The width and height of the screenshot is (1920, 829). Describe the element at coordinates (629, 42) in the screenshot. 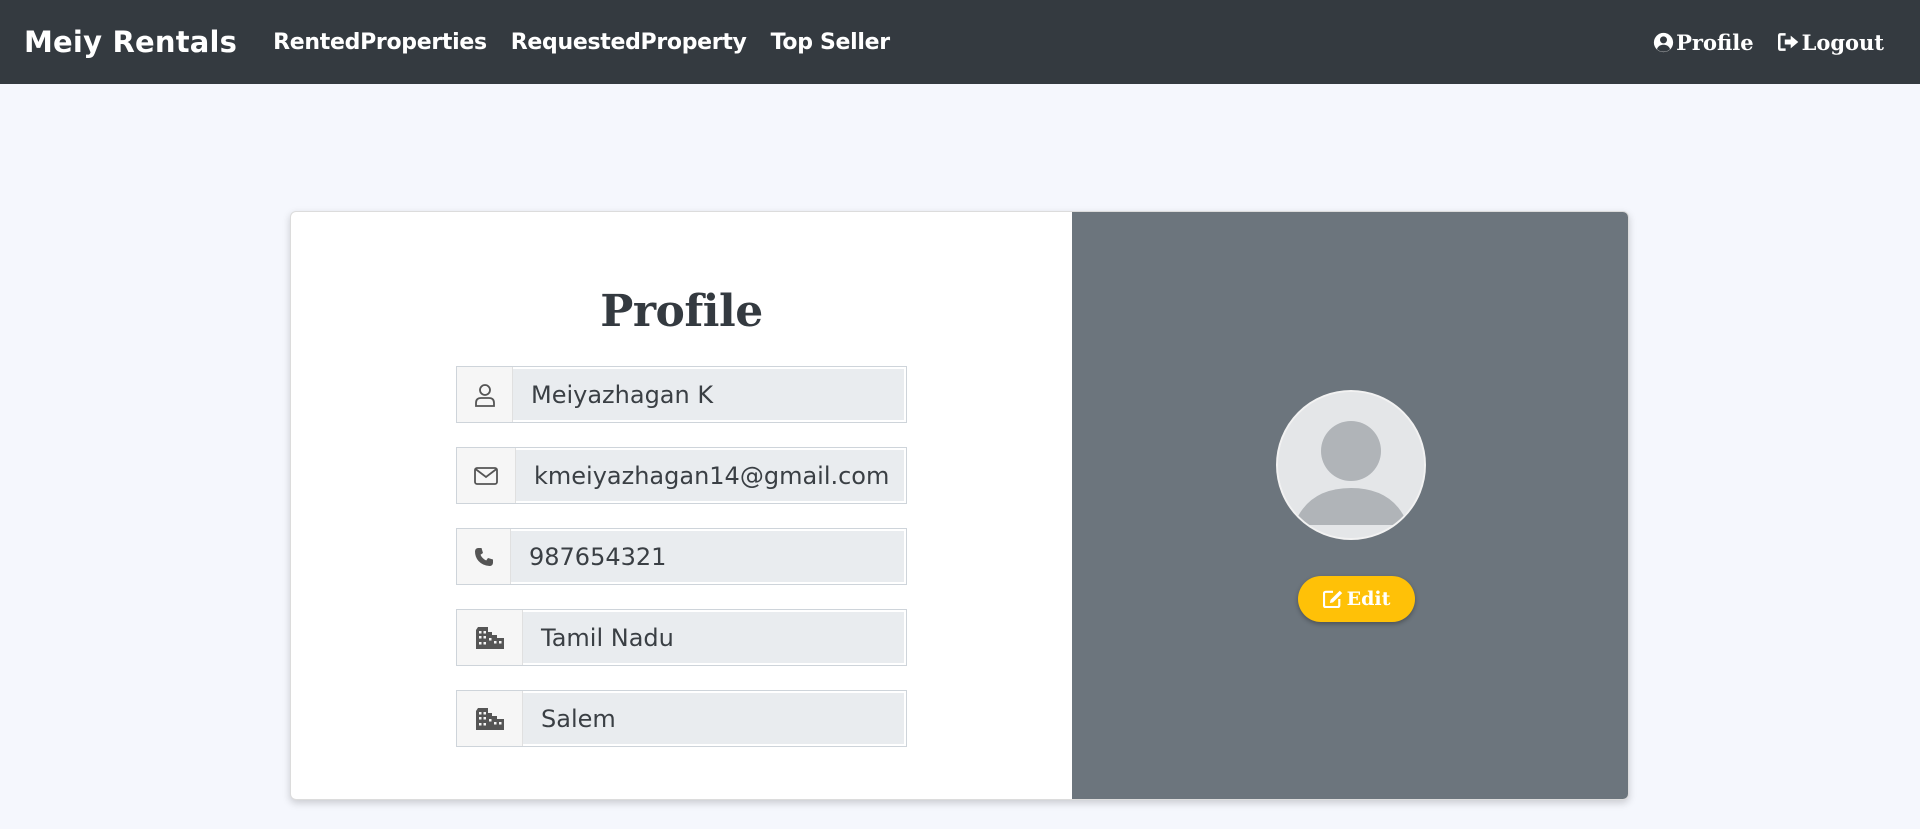

I see `nav-link-requested-property: RequestedProperty` at that location.